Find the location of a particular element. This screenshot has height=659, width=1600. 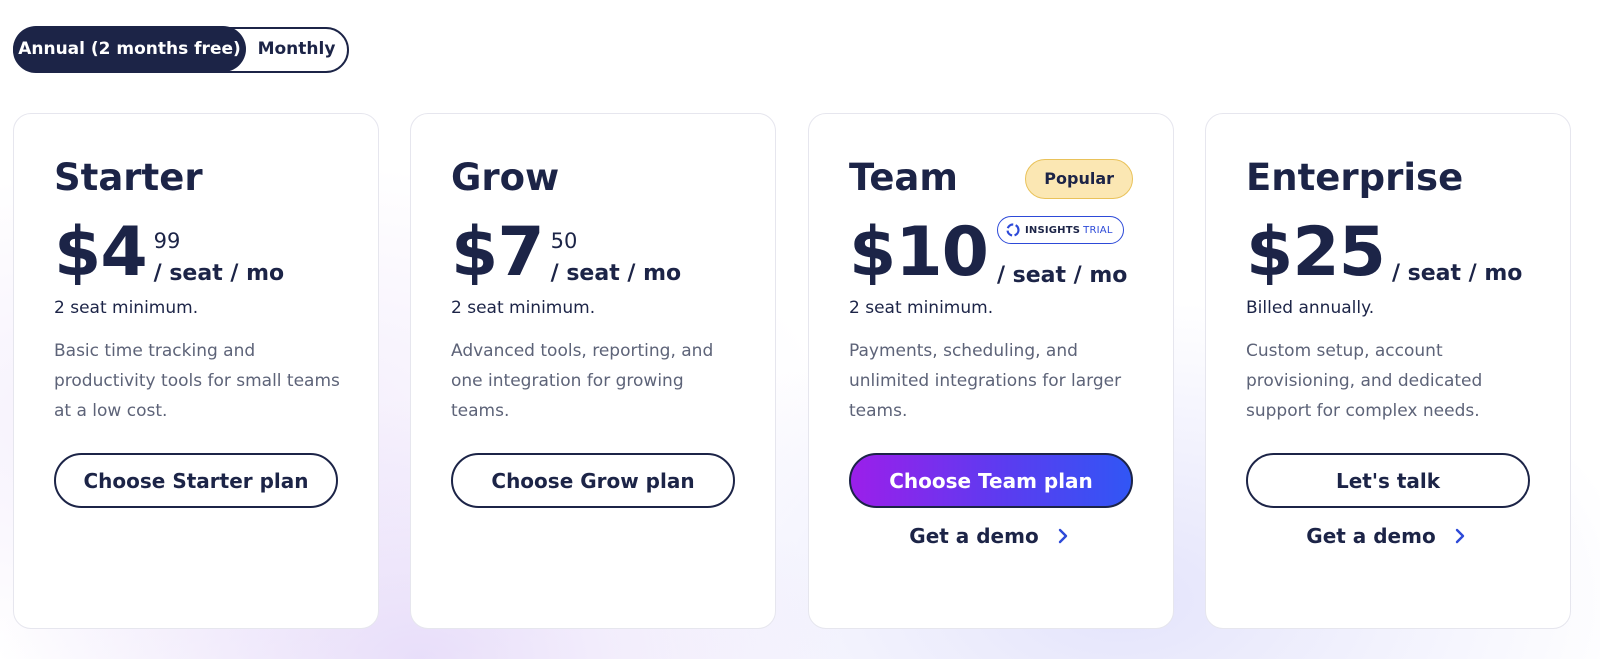

billing-toggle: Annual (2 months free) Monthly is located at coordinates (181, 49).